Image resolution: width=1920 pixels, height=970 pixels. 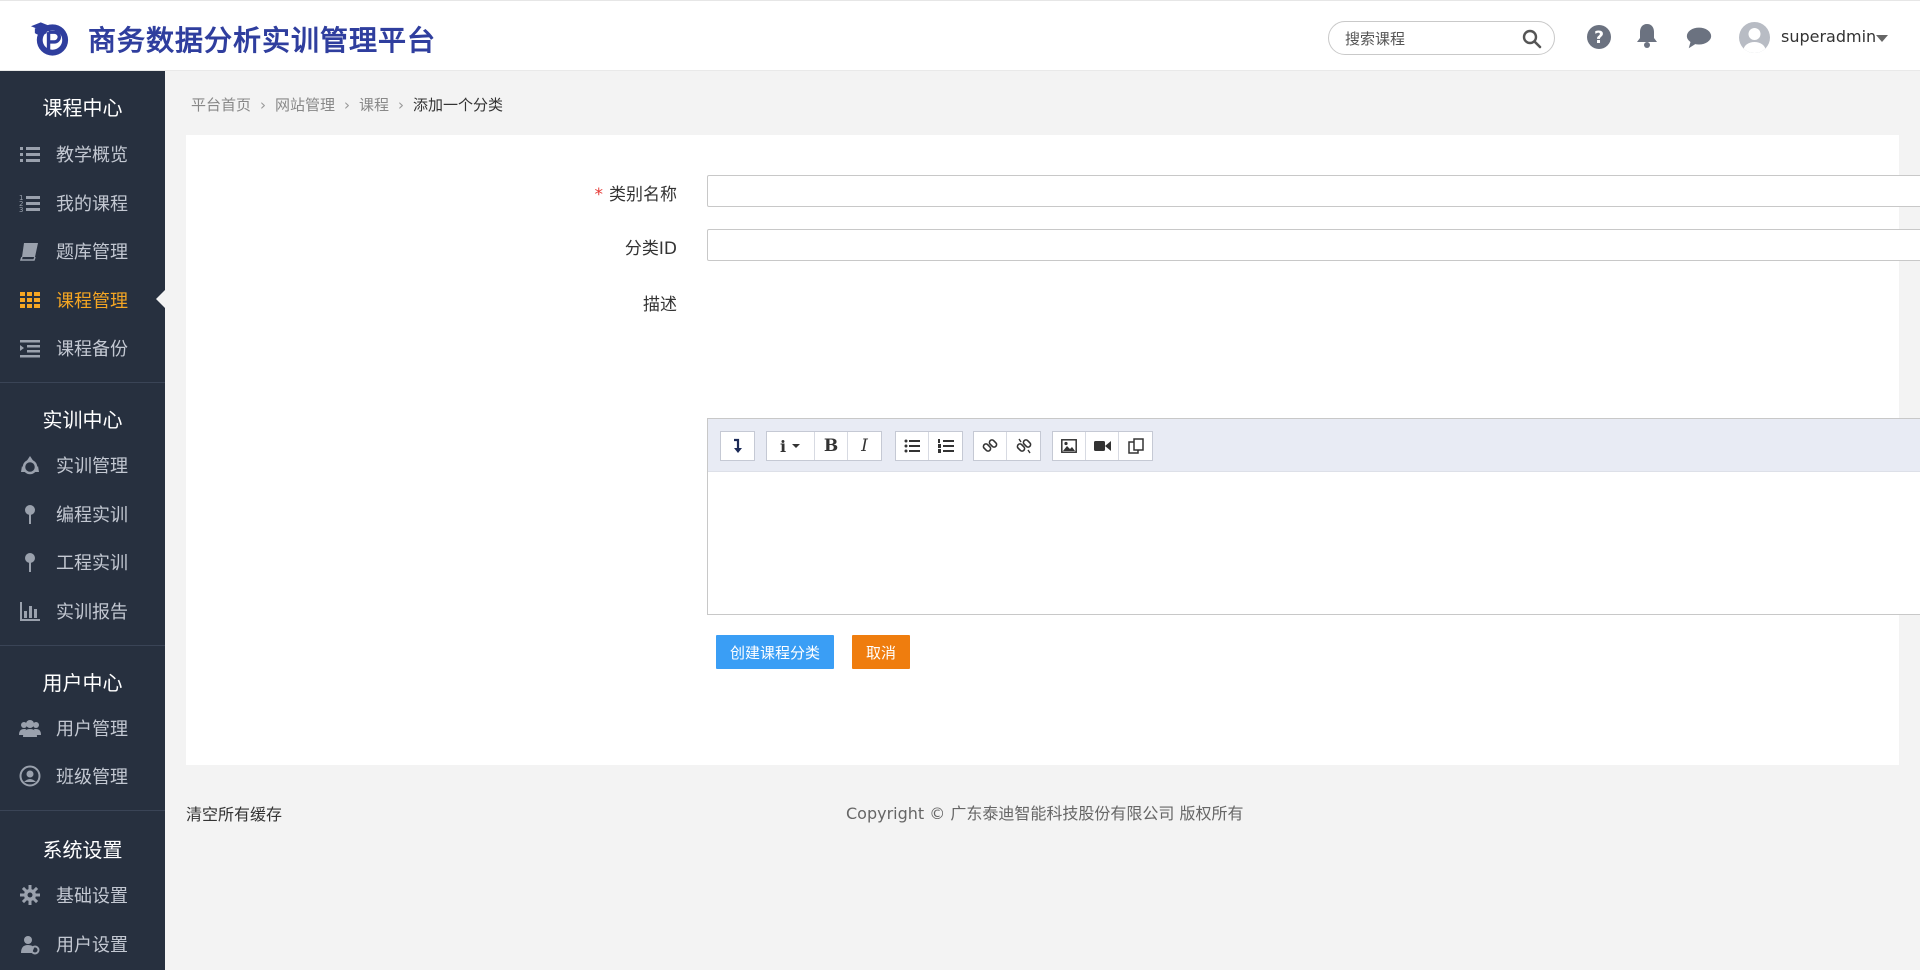 I want to click on sidebar-item-label: 课程备份, so click(x=92, y=349).